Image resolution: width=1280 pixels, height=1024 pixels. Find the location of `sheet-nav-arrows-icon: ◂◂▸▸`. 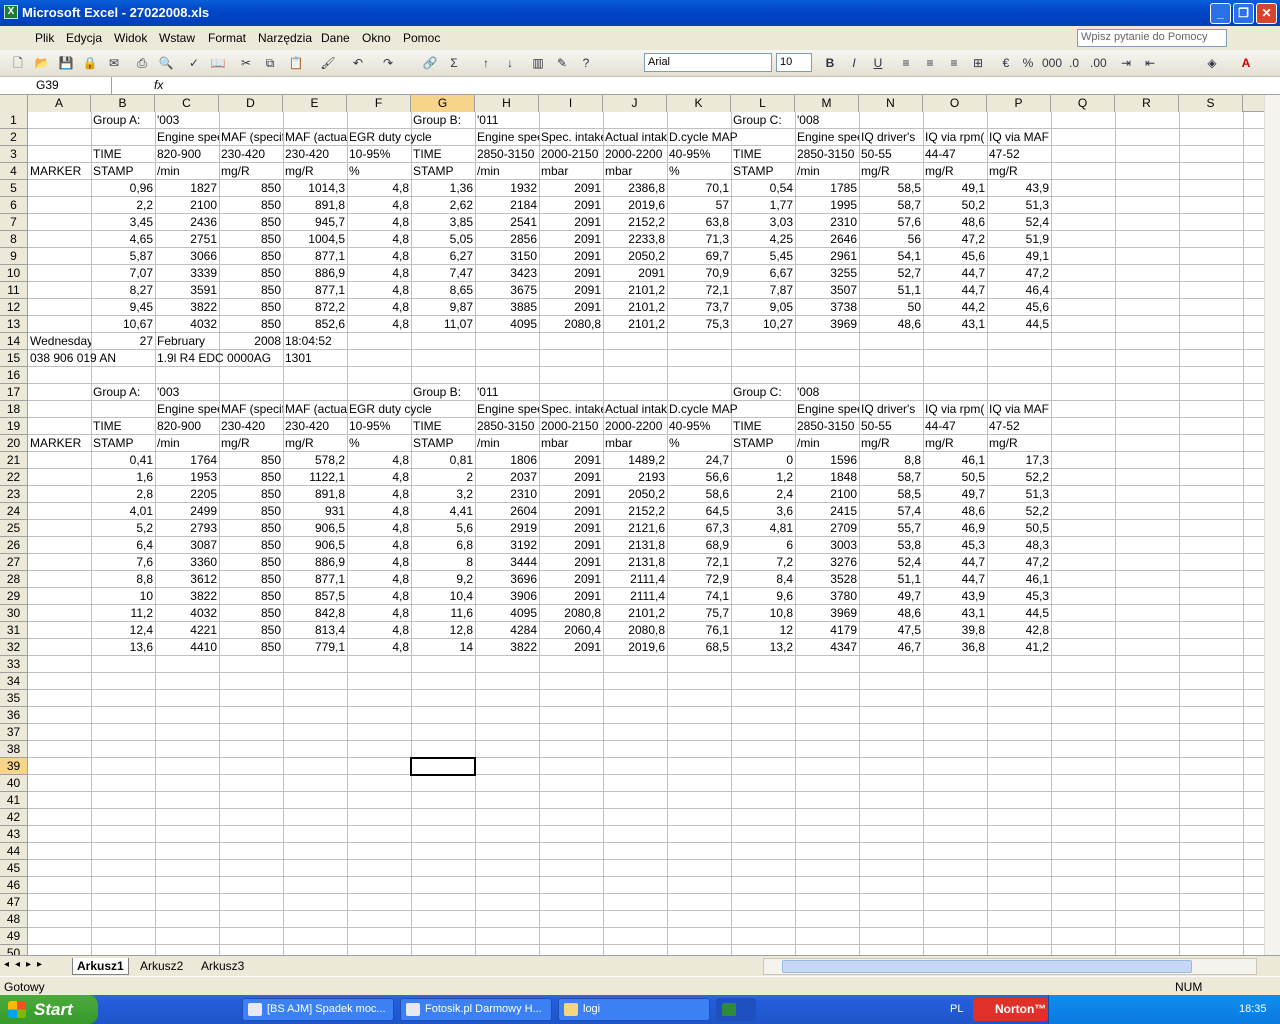

sheet-nav-arrows-icon: ◂◂▸▸ is located at coordinates (26, 964).